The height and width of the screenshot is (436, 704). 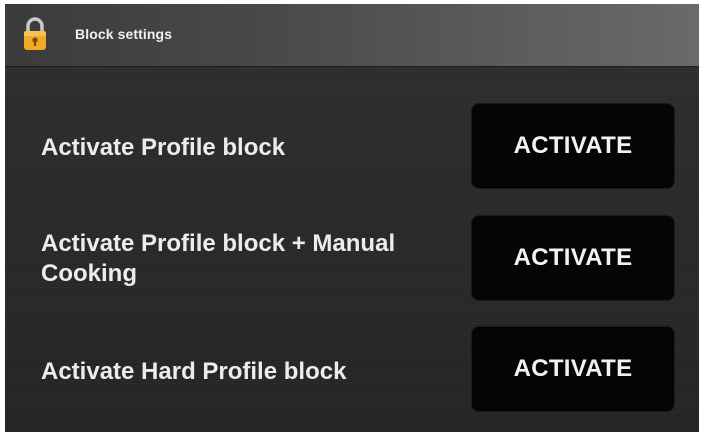 What do you see at coordinates (352, 35) in the screenshot?
I see `header-bar: Block settings` at bounding box center [352, 35].